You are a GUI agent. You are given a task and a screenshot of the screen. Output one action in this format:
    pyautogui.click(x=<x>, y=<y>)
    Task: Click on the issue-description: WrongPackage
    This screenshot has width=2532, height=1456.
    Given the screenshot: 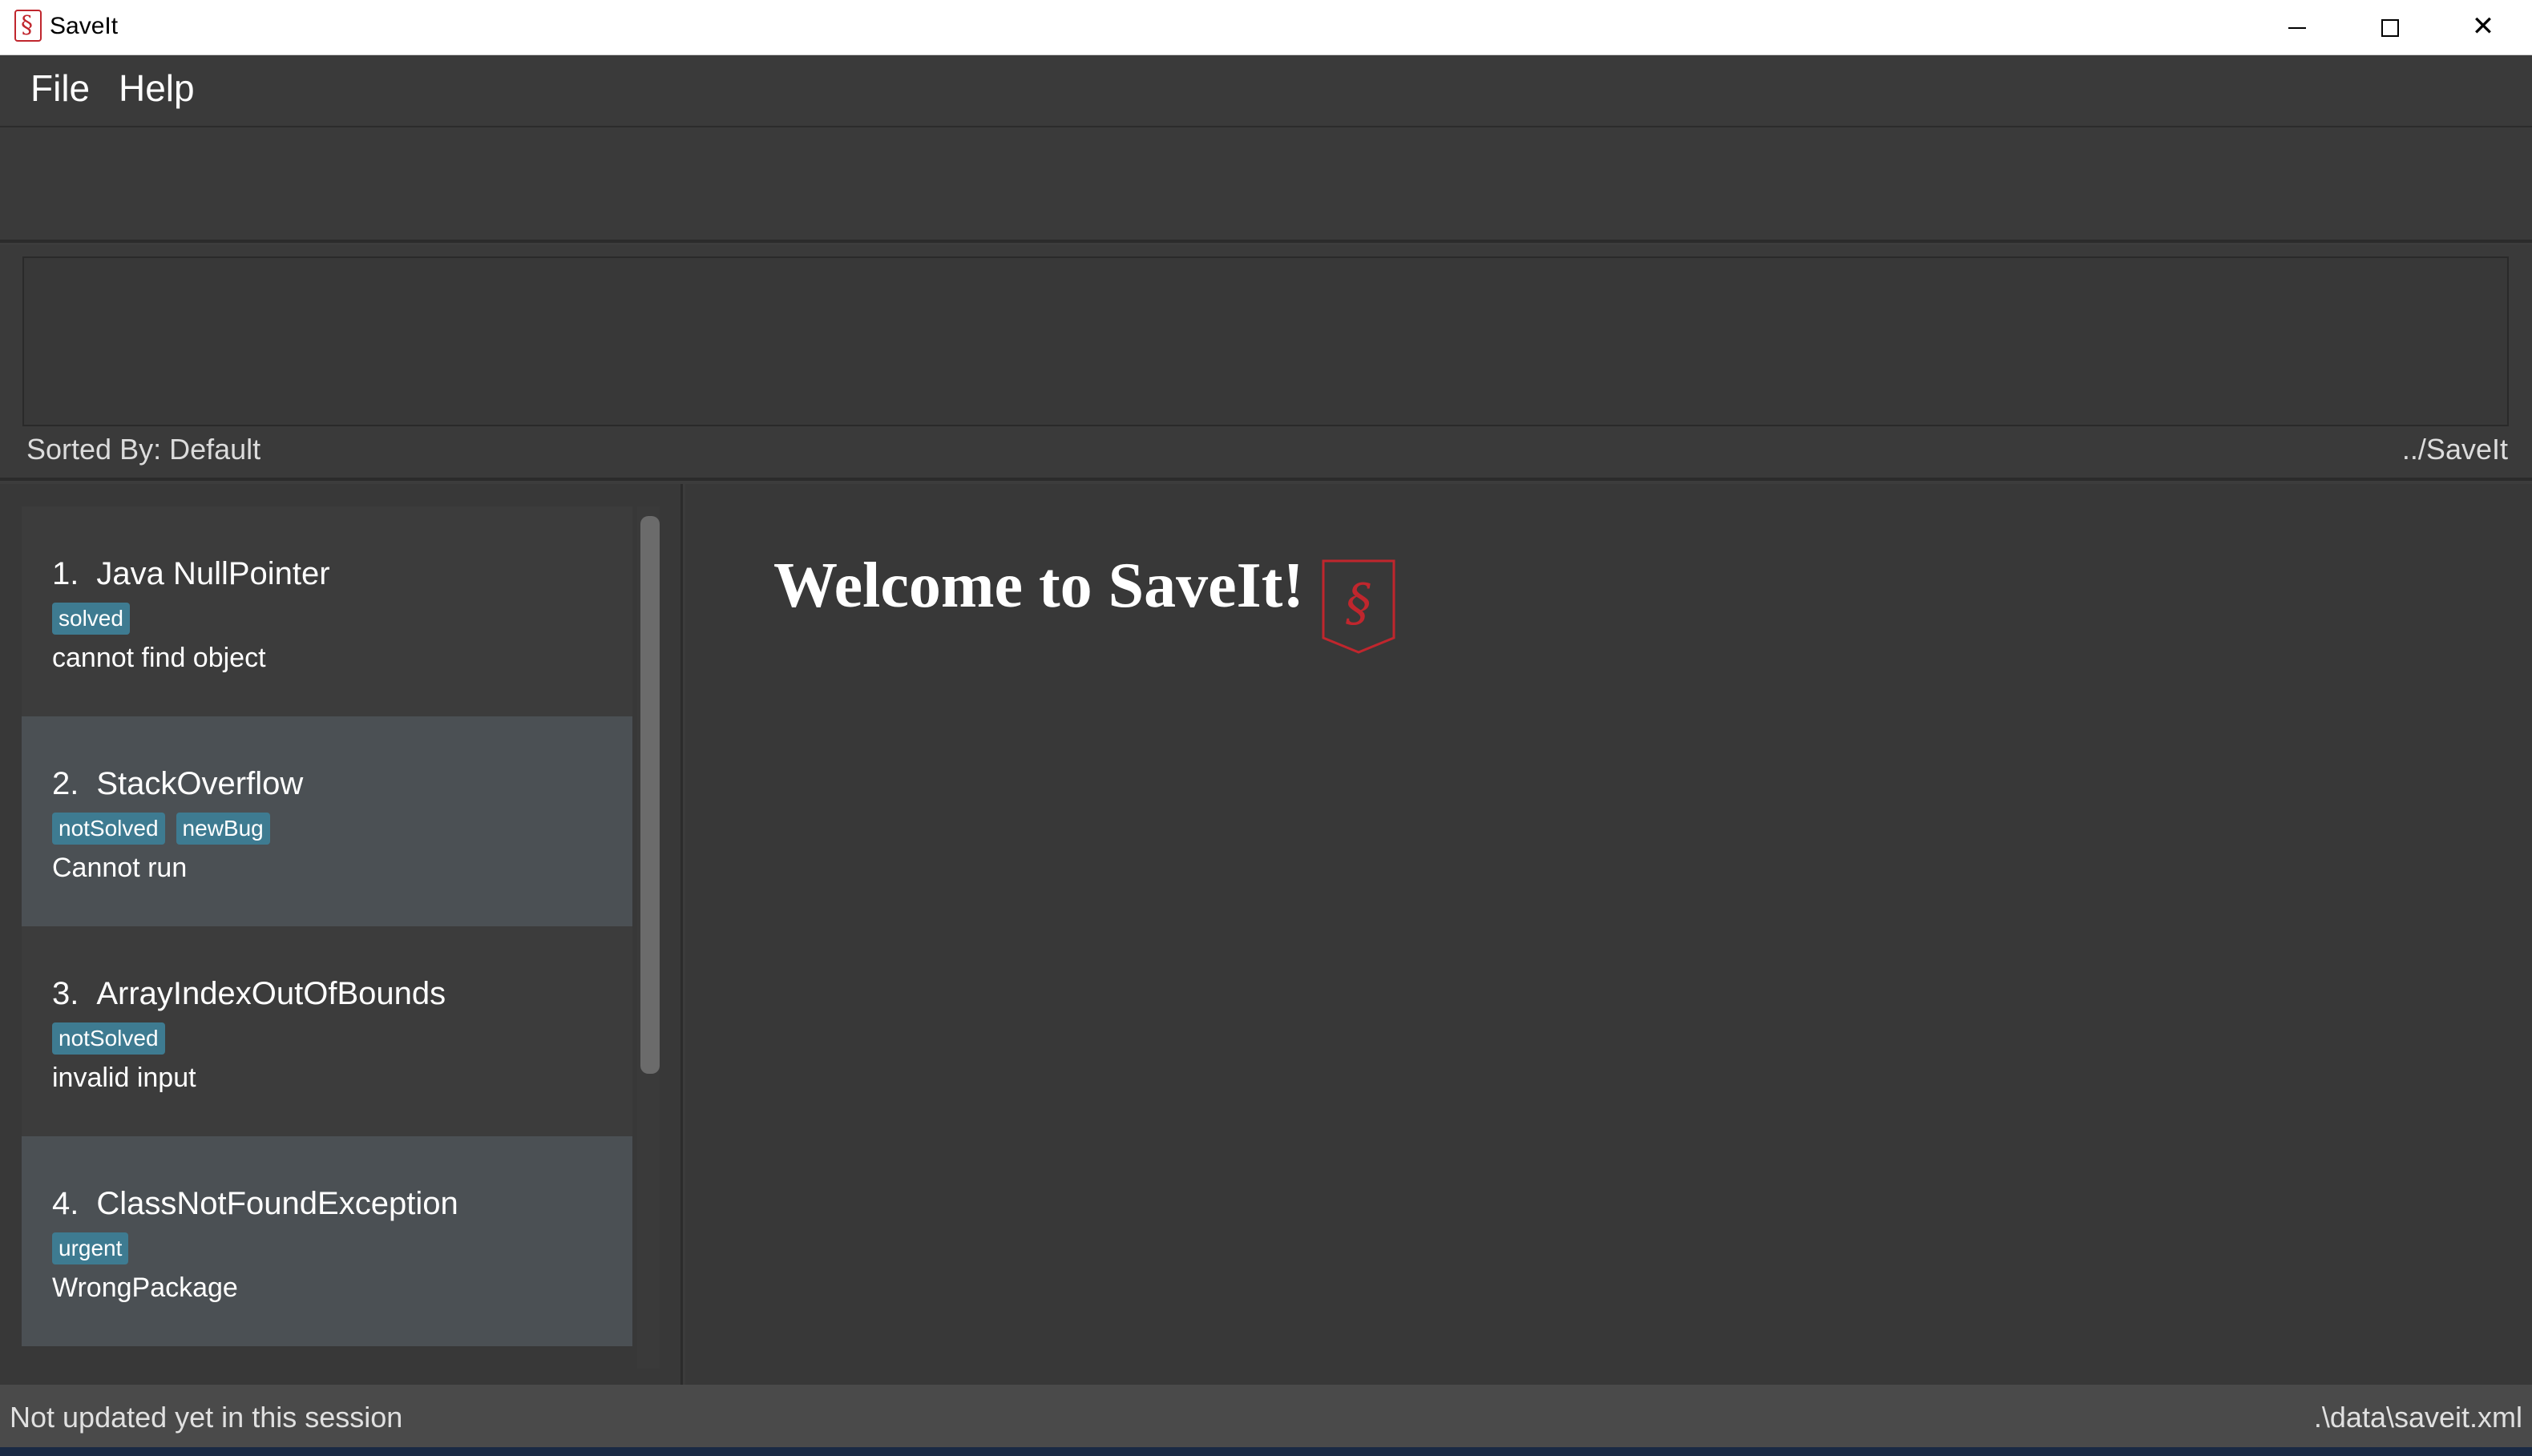 What is the action you would take?
    pyautogui.click(x=145, y=1287)
    